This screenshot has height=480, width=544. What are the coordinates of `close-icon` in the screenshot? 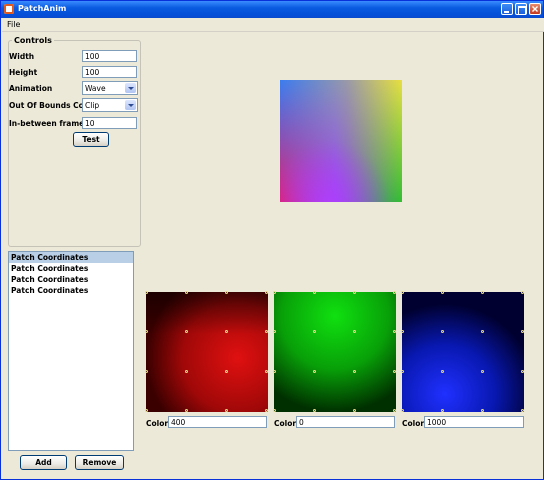 It's located at (535, 9).